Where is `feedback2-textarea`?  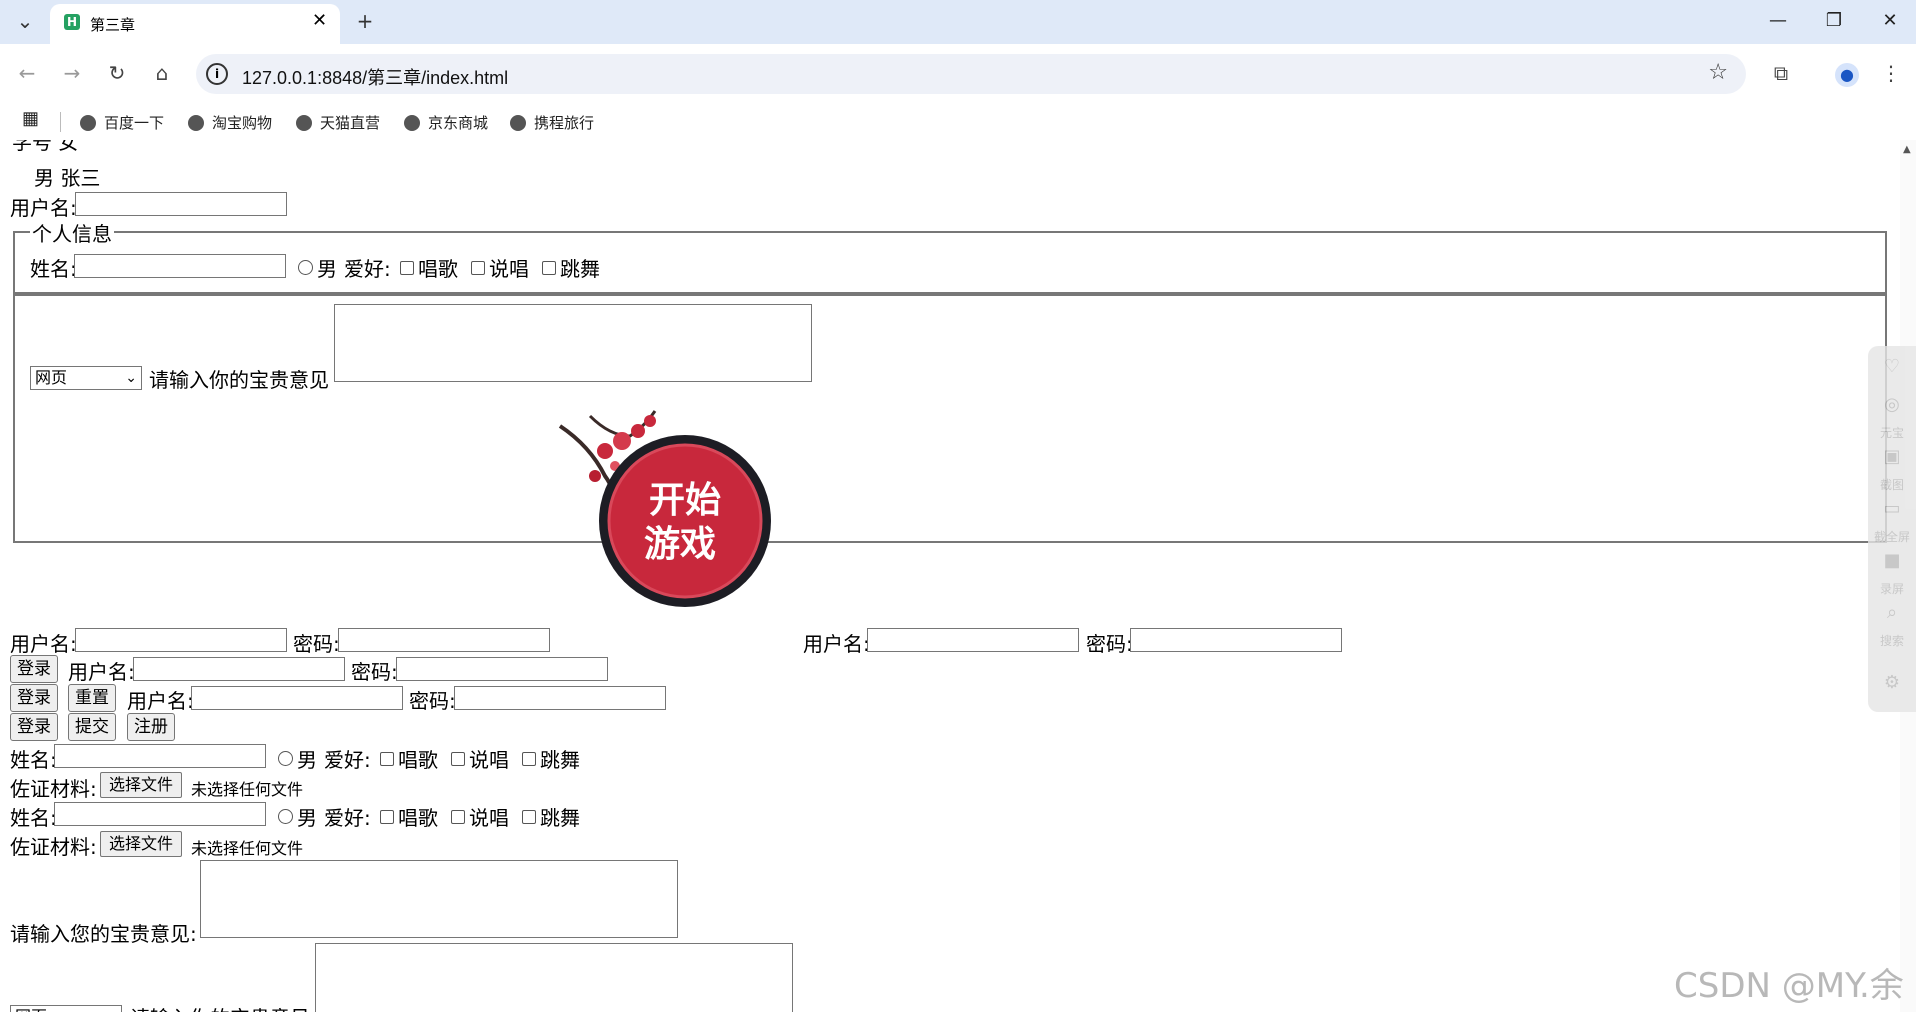
feedback2-textarea is located at coordinates (439, 899).